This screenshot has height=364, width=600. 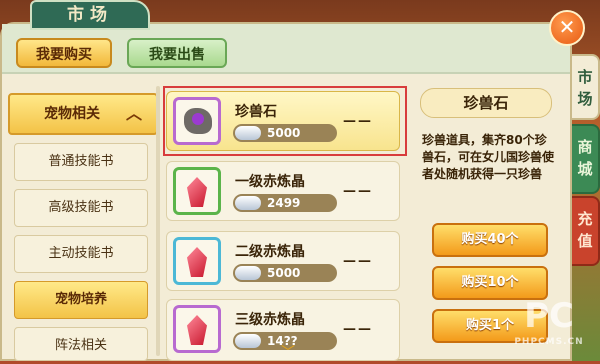 What do you see at coordinates (81, 208) in the screenshot?
I see `category-item-advanced-skill-book: 高级技能书` at bounding box center [81, 208].